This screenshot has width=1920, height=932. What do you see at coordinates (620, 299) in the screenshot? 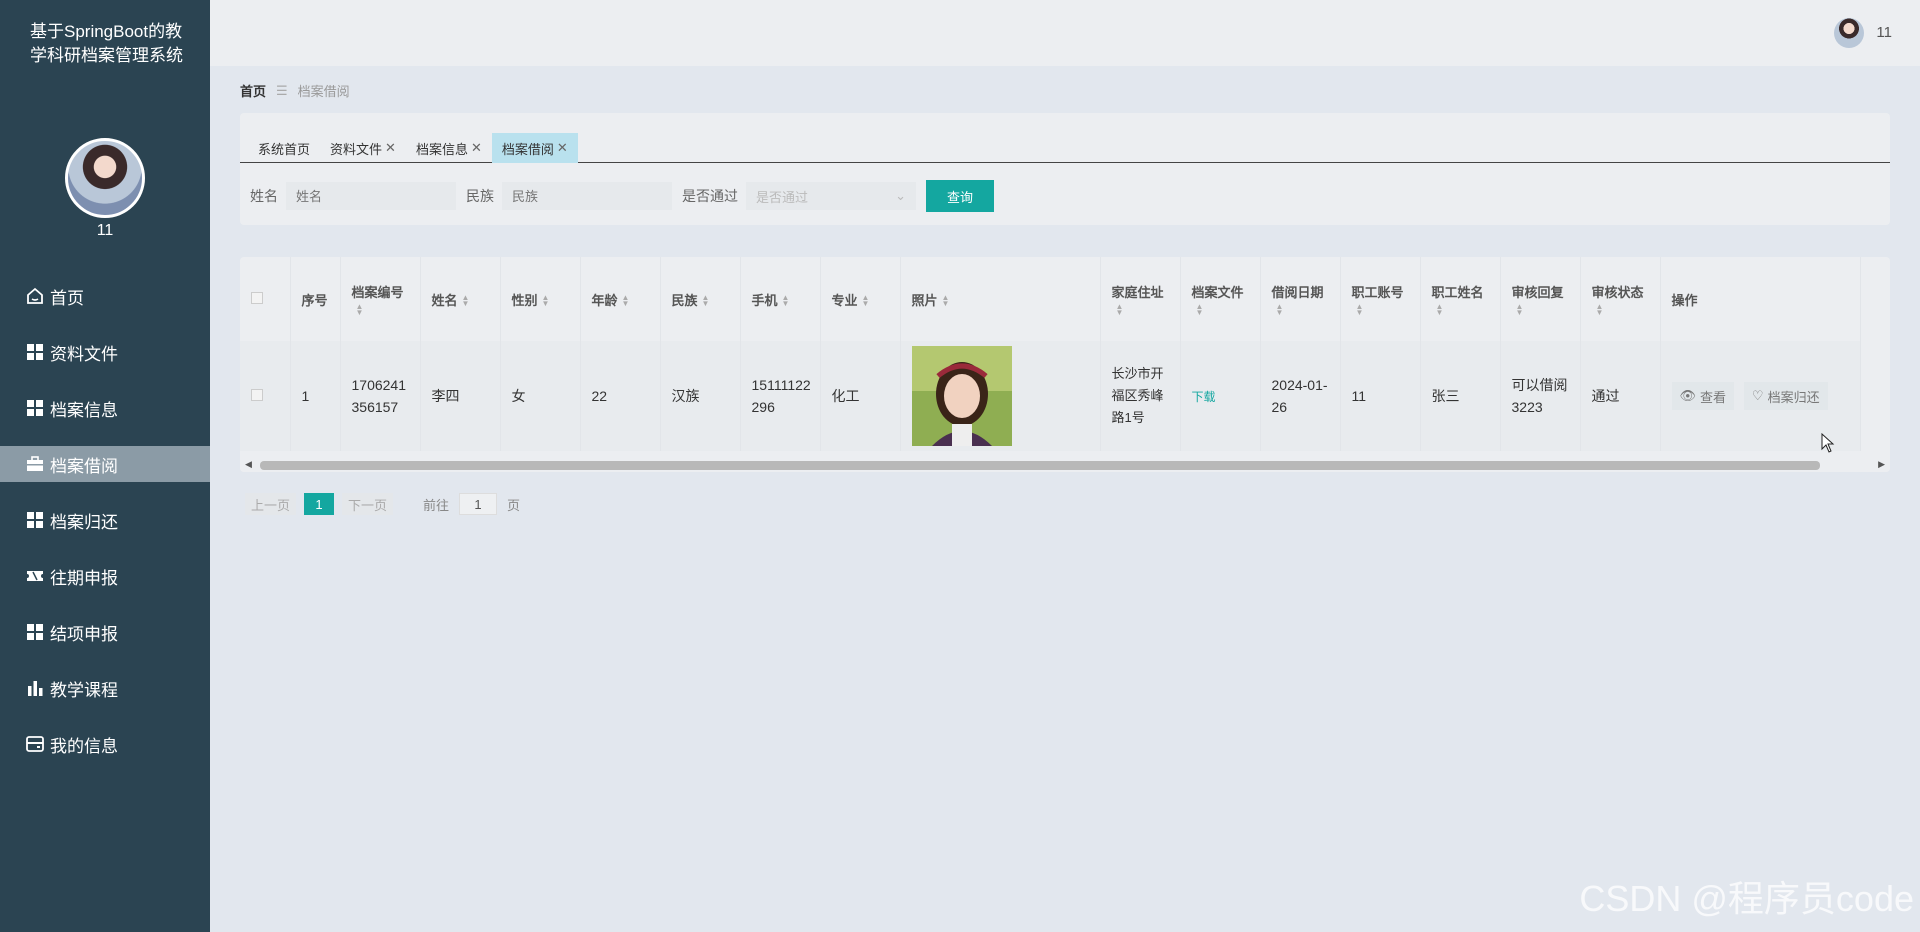
I see `column-header: 年龄 ▲ ▼` at bounding box center [620, 299].